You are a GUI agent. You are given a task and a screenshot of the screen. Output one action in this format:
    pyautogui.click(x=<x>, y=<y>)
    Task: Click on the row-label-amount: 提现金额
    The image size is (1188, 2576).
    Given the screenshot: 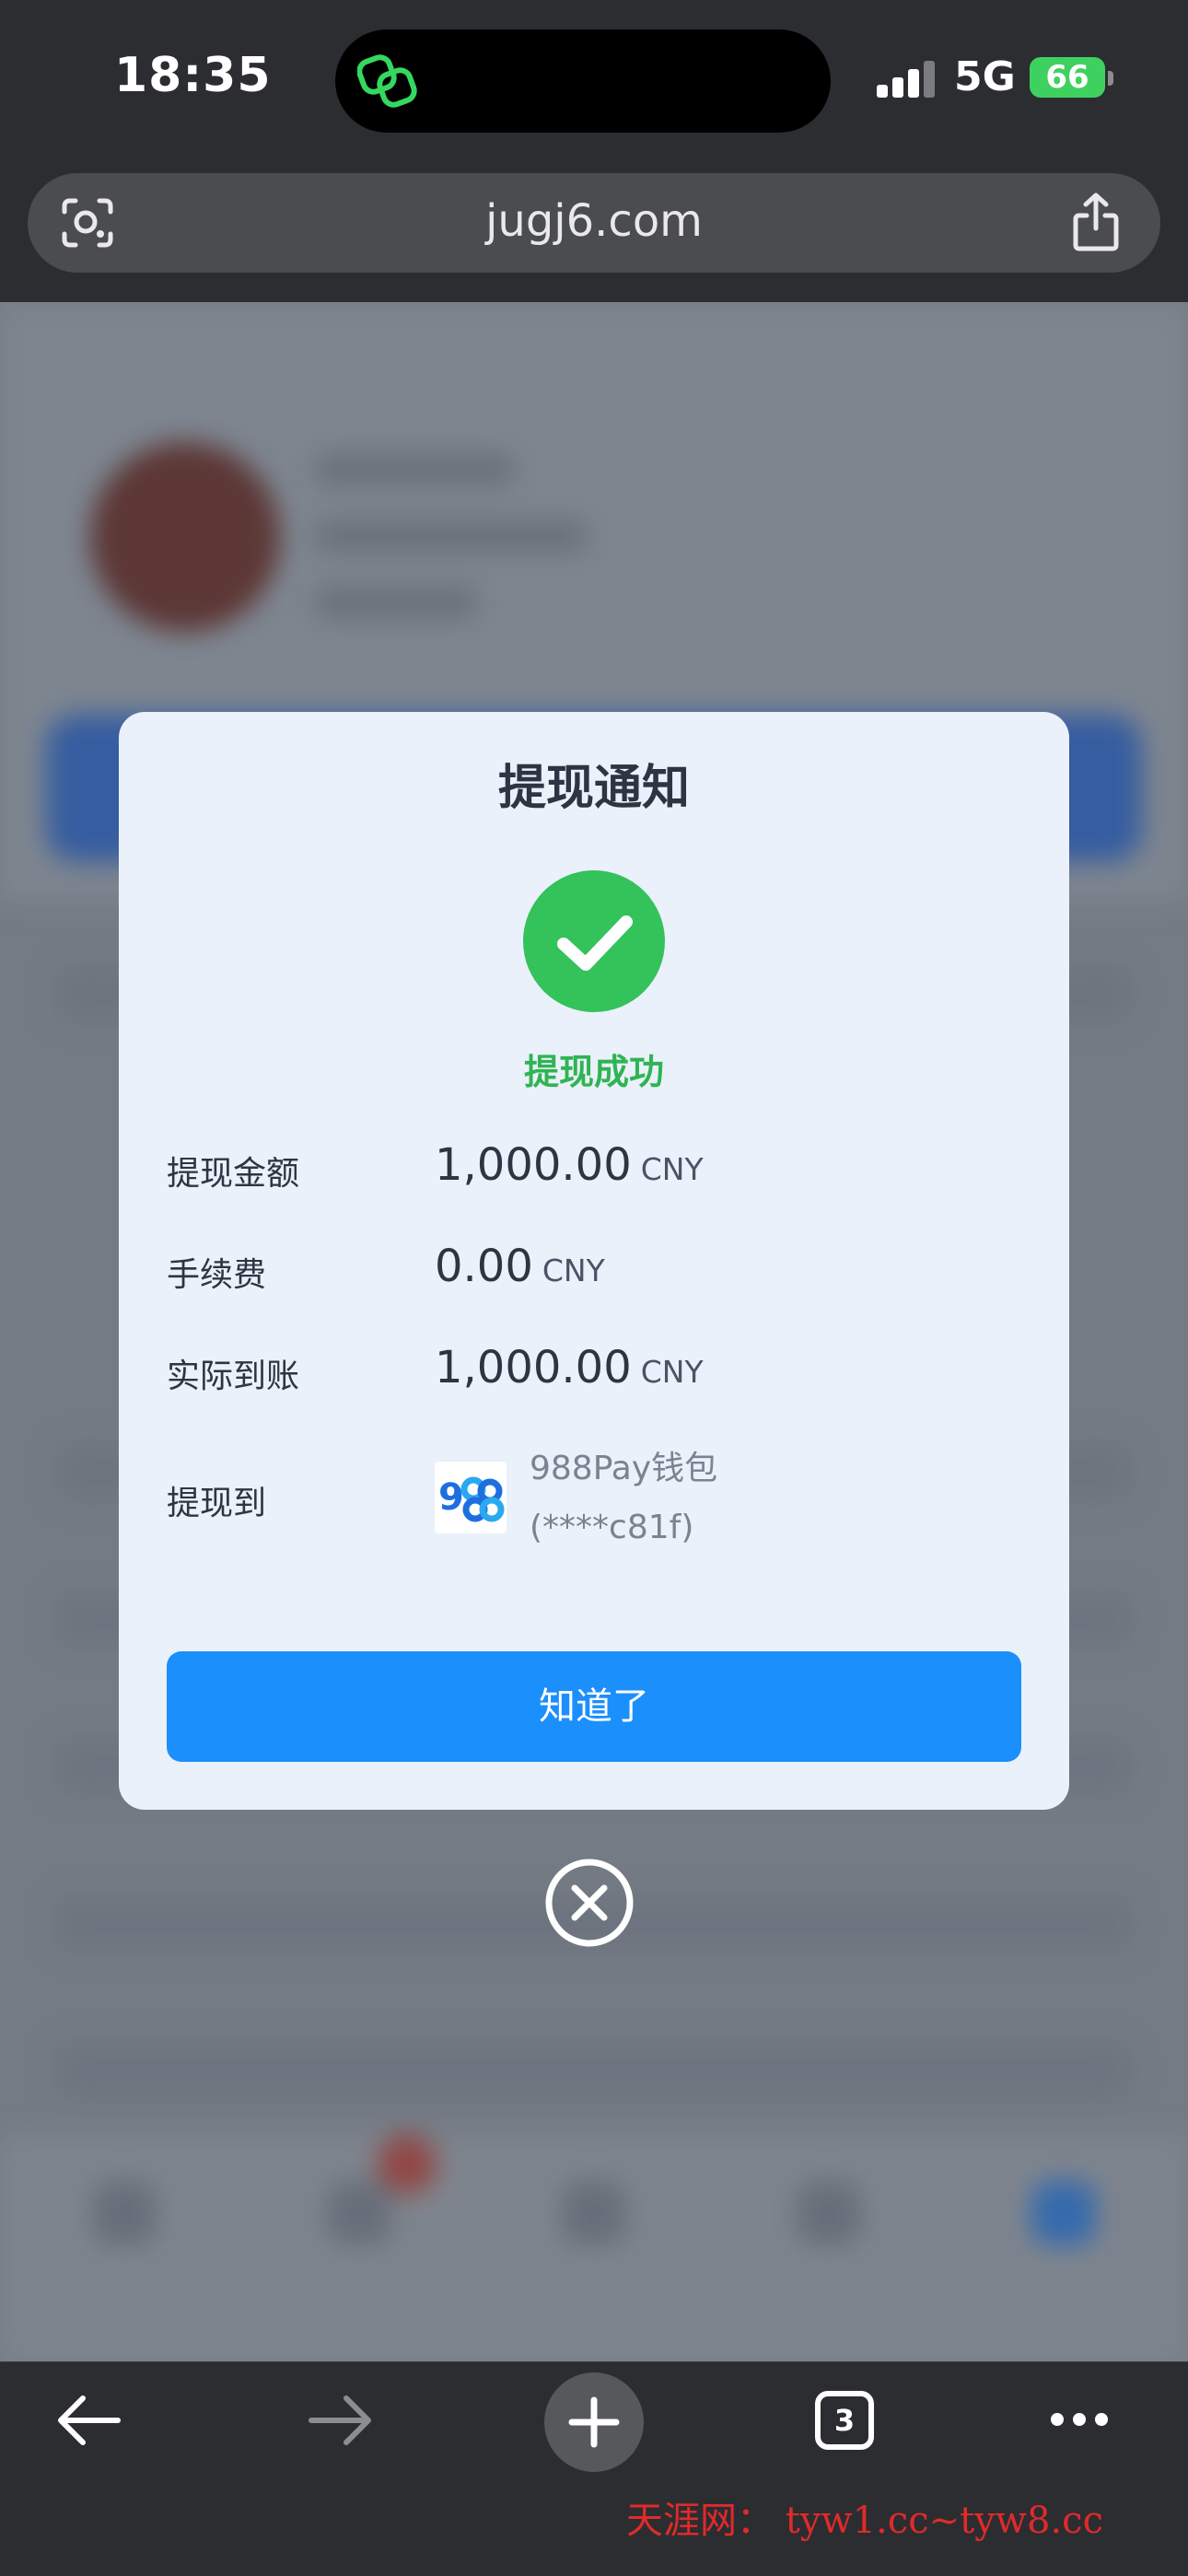 What is the action you would take?
    pyautogui.click(x=233, y=1174)
    